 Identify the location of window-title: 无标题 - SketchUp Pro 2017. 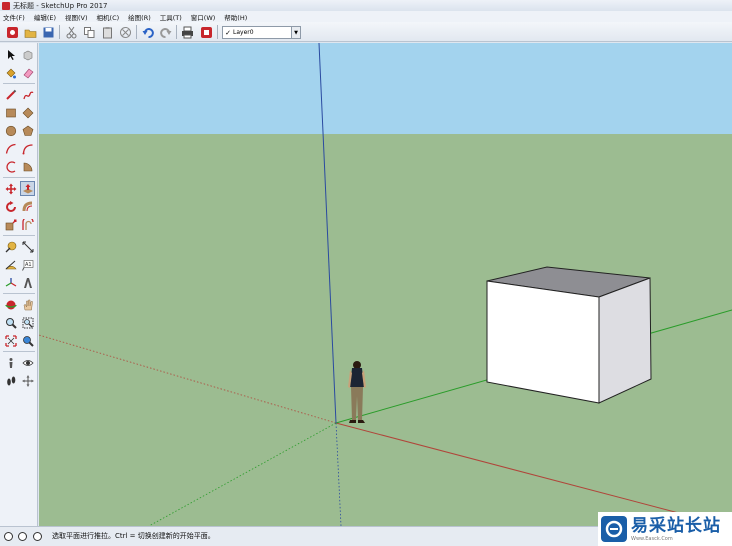
(60, 5).